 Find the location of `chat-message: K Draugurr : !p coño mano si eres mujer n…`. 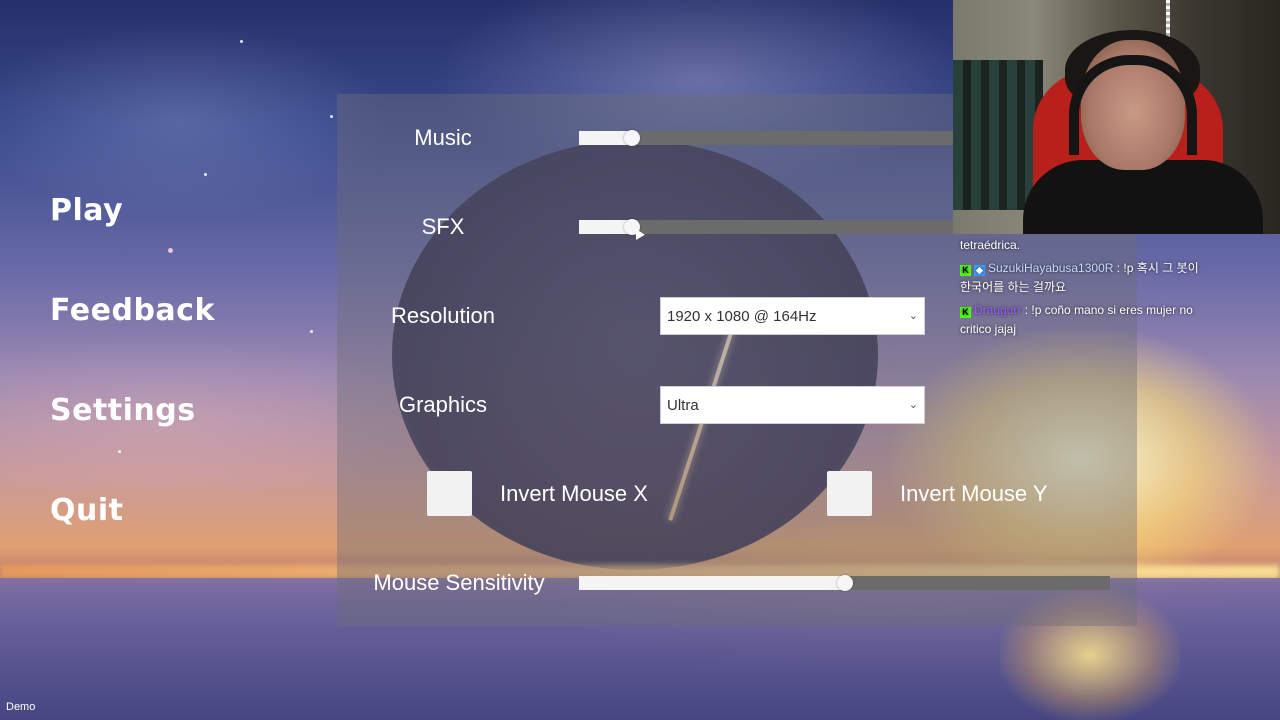

chat-message: K Draugurr : !p coño mano si eres mujer n… is located at coordinates (1080, 320).